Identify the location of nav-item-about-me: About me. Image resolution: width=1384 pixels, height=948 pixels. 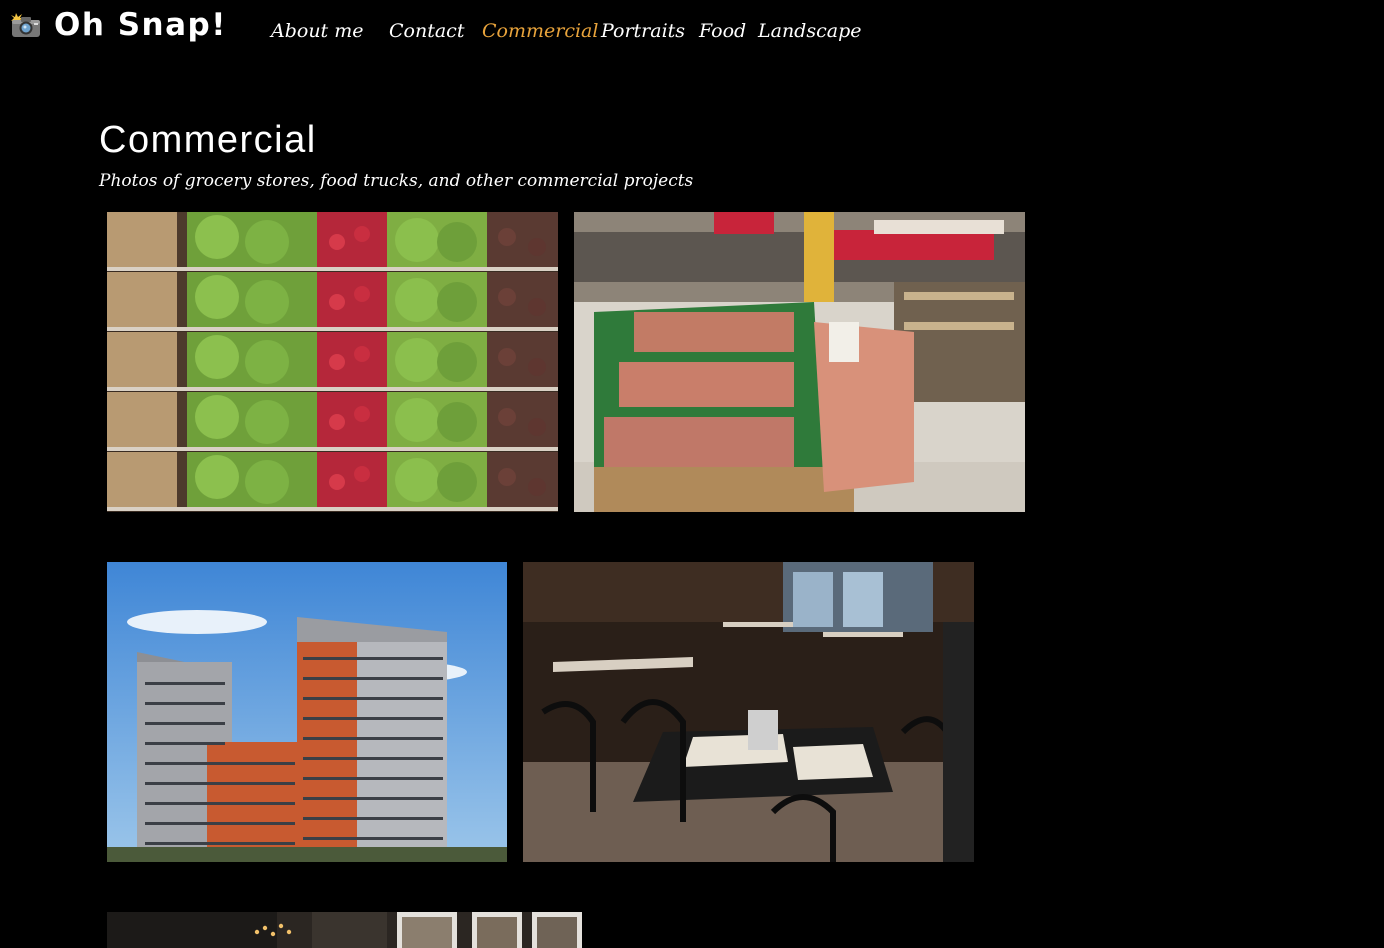
(317, 31).